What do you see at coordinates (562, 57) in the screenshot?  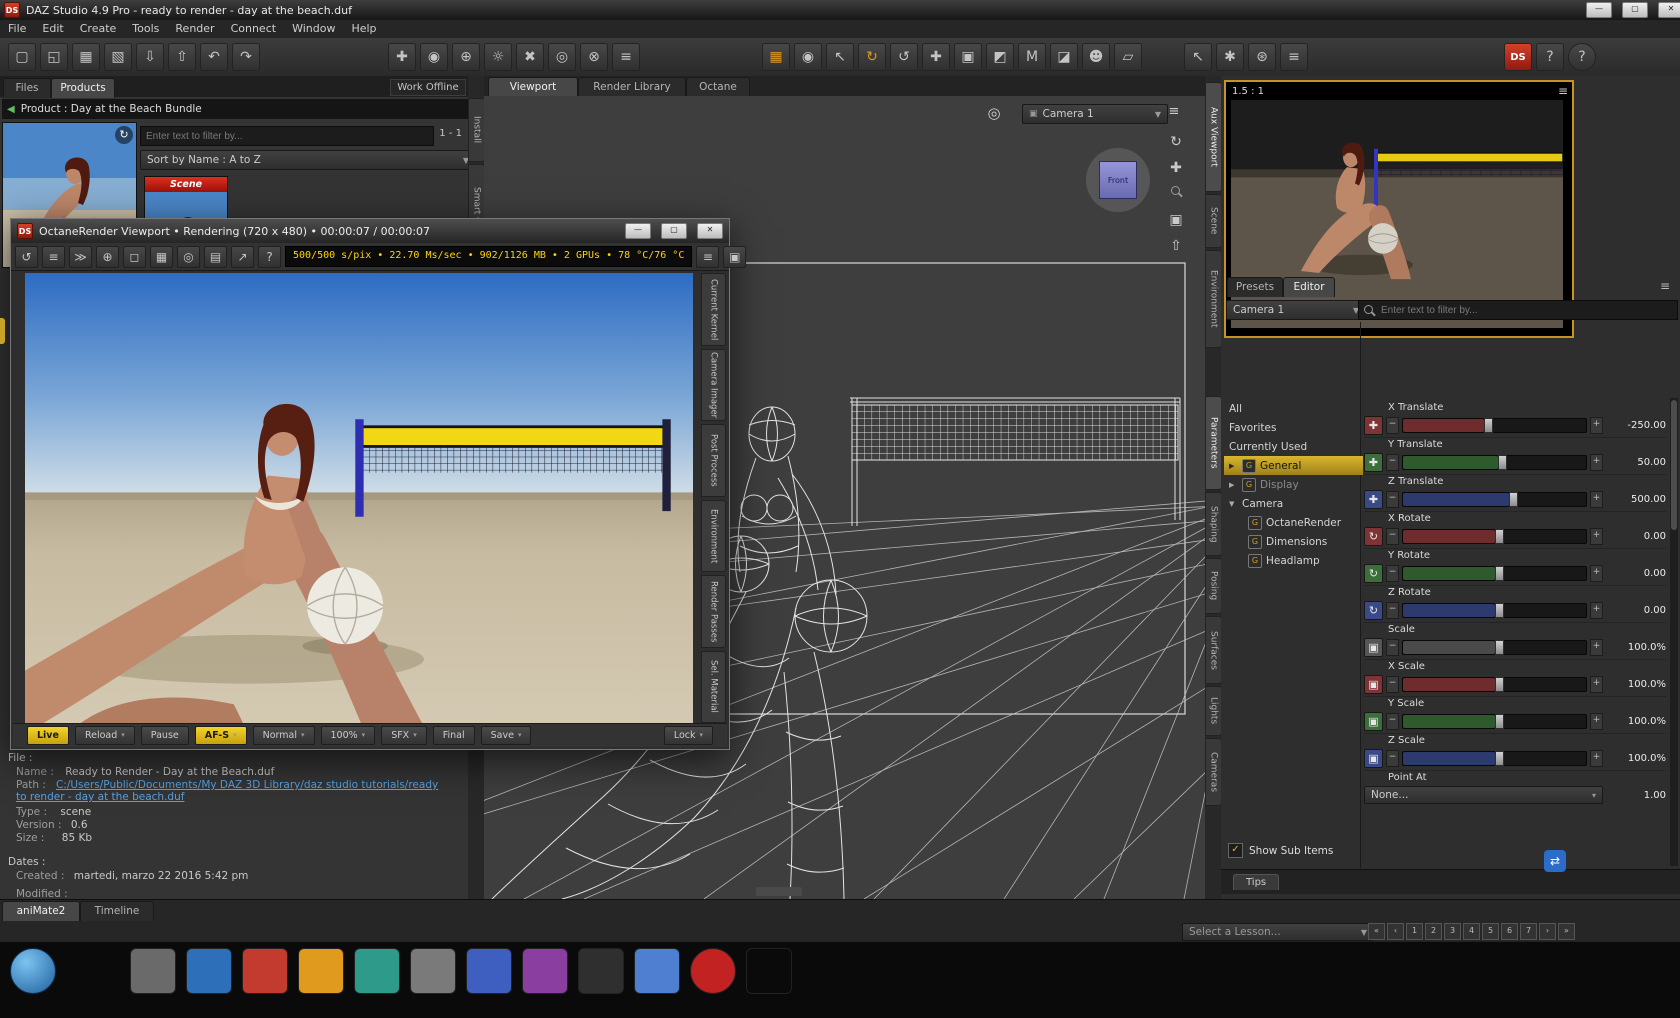 I see `create-null-icon: ◎` at bounding box center [562, 57].